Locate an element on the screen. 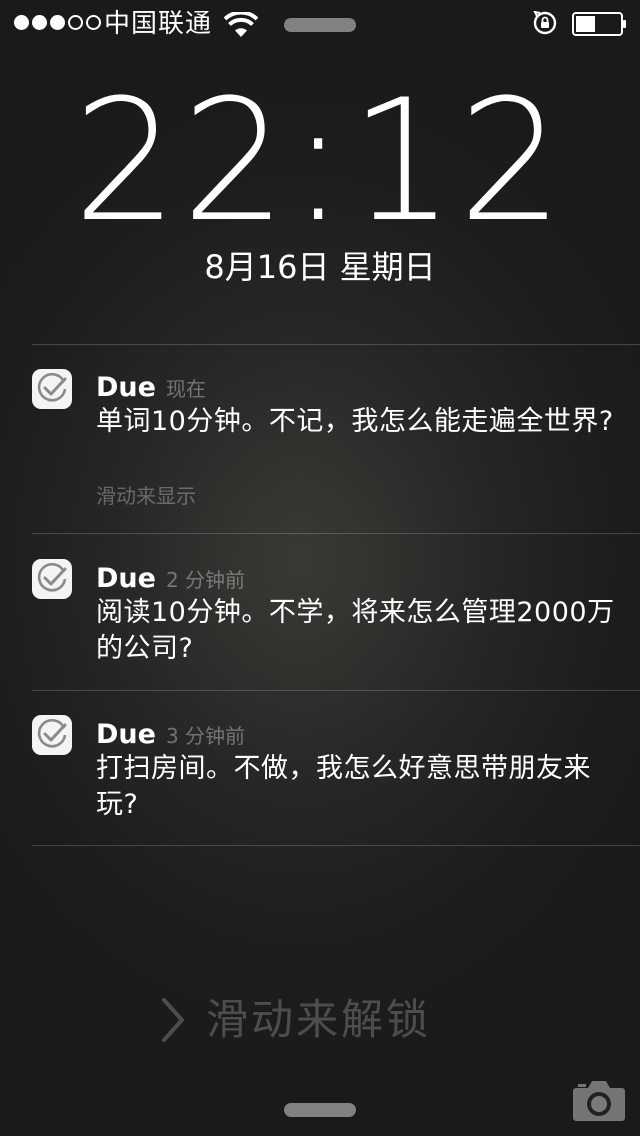  wifi-icon is located at coordinates (241, 24).